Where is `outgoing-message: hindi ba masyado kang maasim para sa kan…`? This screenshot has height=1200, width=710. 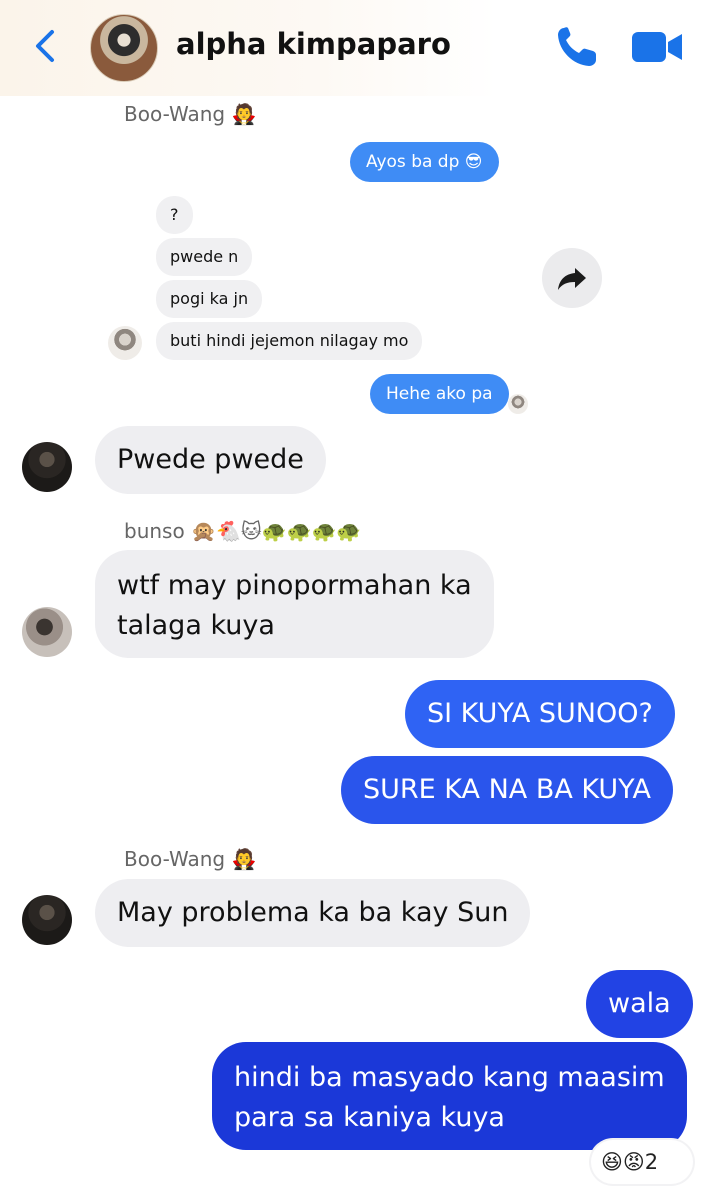
outgoing-message: hindi ba masyado kang maasim para sa kan… is located at coordinates (449, 1096).